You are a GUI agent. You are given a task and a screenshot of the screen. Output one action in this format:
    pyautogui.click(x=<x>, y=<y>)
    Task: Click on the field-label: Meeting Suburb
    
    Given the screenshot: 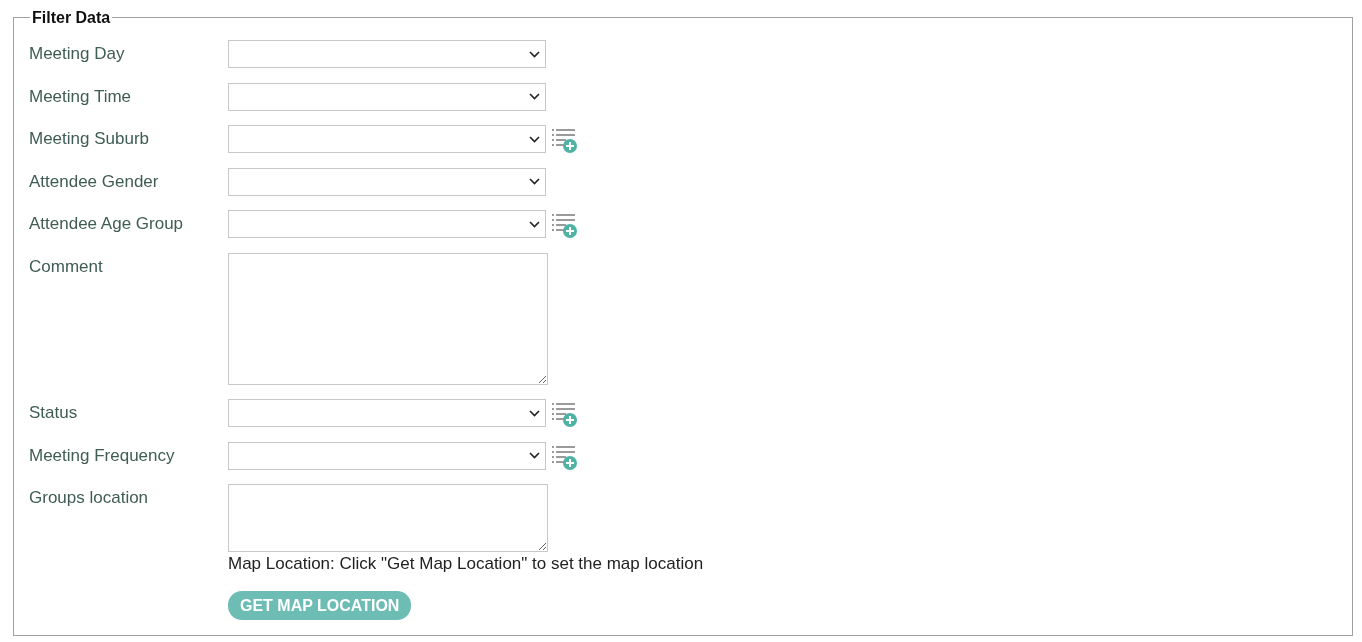 What is the action you would take?
    pyautogui.click(x=89, y=138)
    